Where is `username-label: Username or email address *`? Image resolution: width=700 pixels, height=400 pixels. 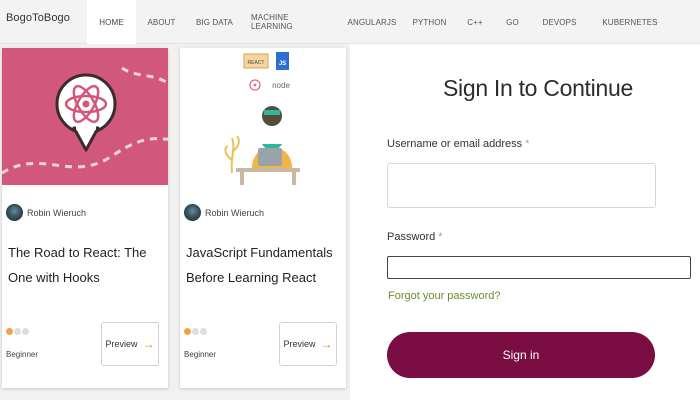
username-label: Username or email address * is located at coordinates (458, 144).